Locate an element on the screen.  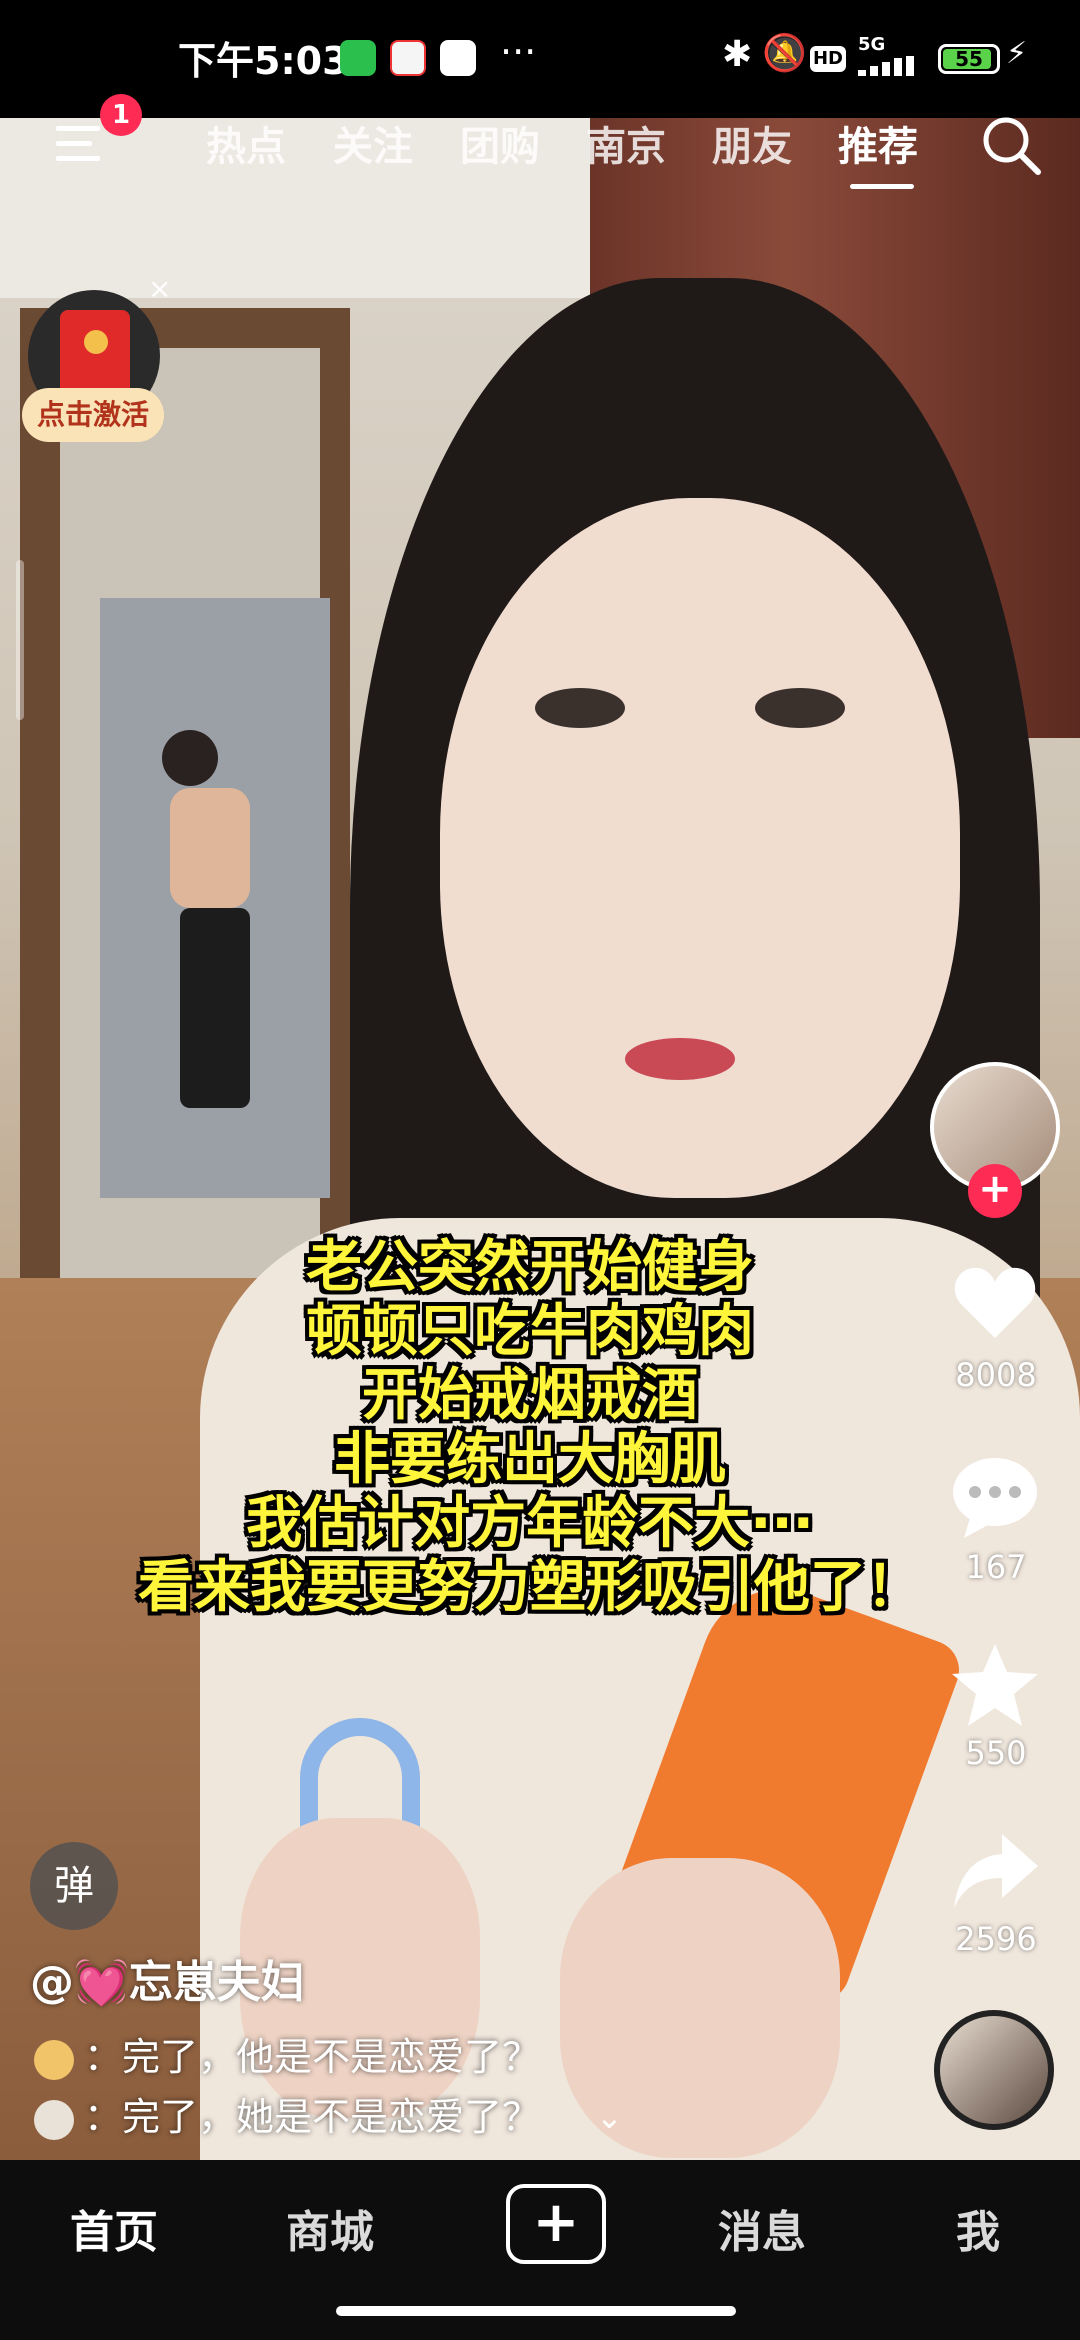
caption-line: 非要练出大胸肌 is located at coordinates (530, 1459).